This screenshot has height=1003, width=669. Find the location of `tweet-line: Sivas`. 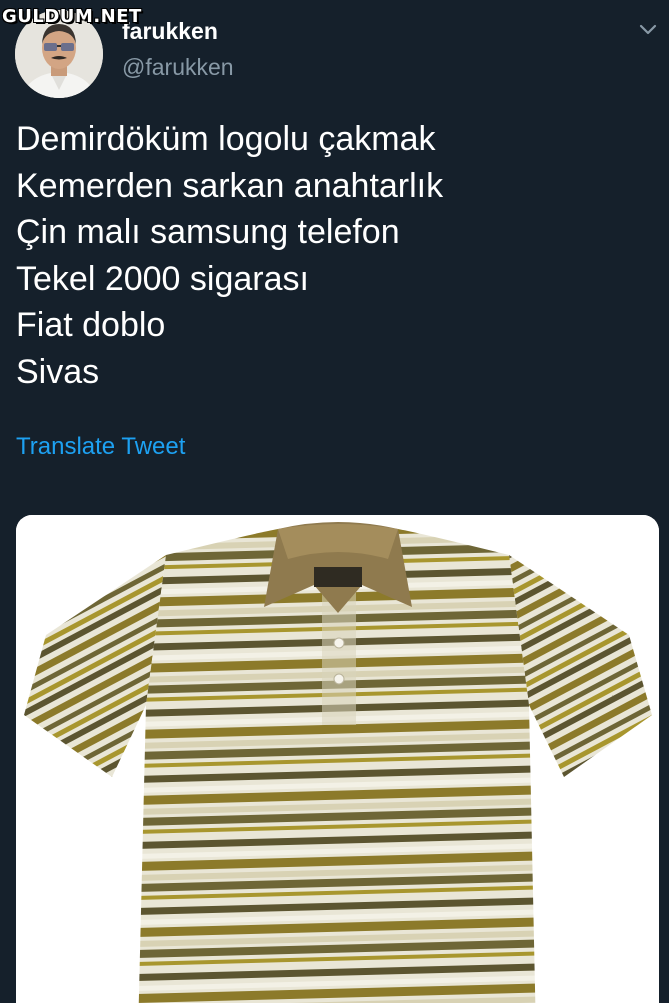

tweet-line: Sivas is located at coordinates (58, 371).